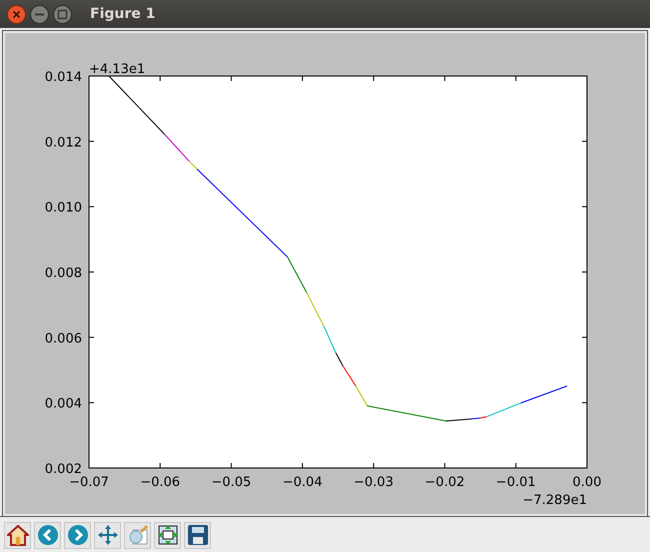 The image size is (650, 552). I want to click on pan-button, so click(107, 535).